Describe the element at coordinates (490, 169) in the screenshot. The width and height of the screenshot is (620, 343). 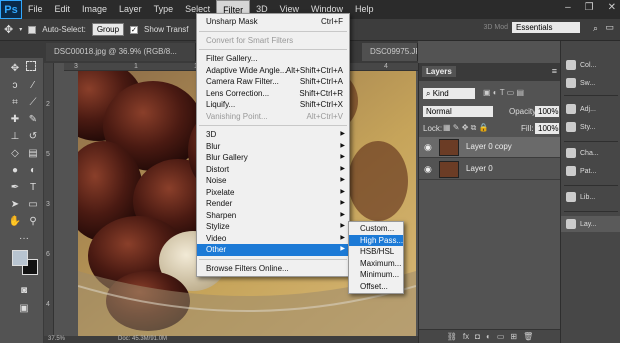
I see `layer-row: ◉ Layer 0` at that location.